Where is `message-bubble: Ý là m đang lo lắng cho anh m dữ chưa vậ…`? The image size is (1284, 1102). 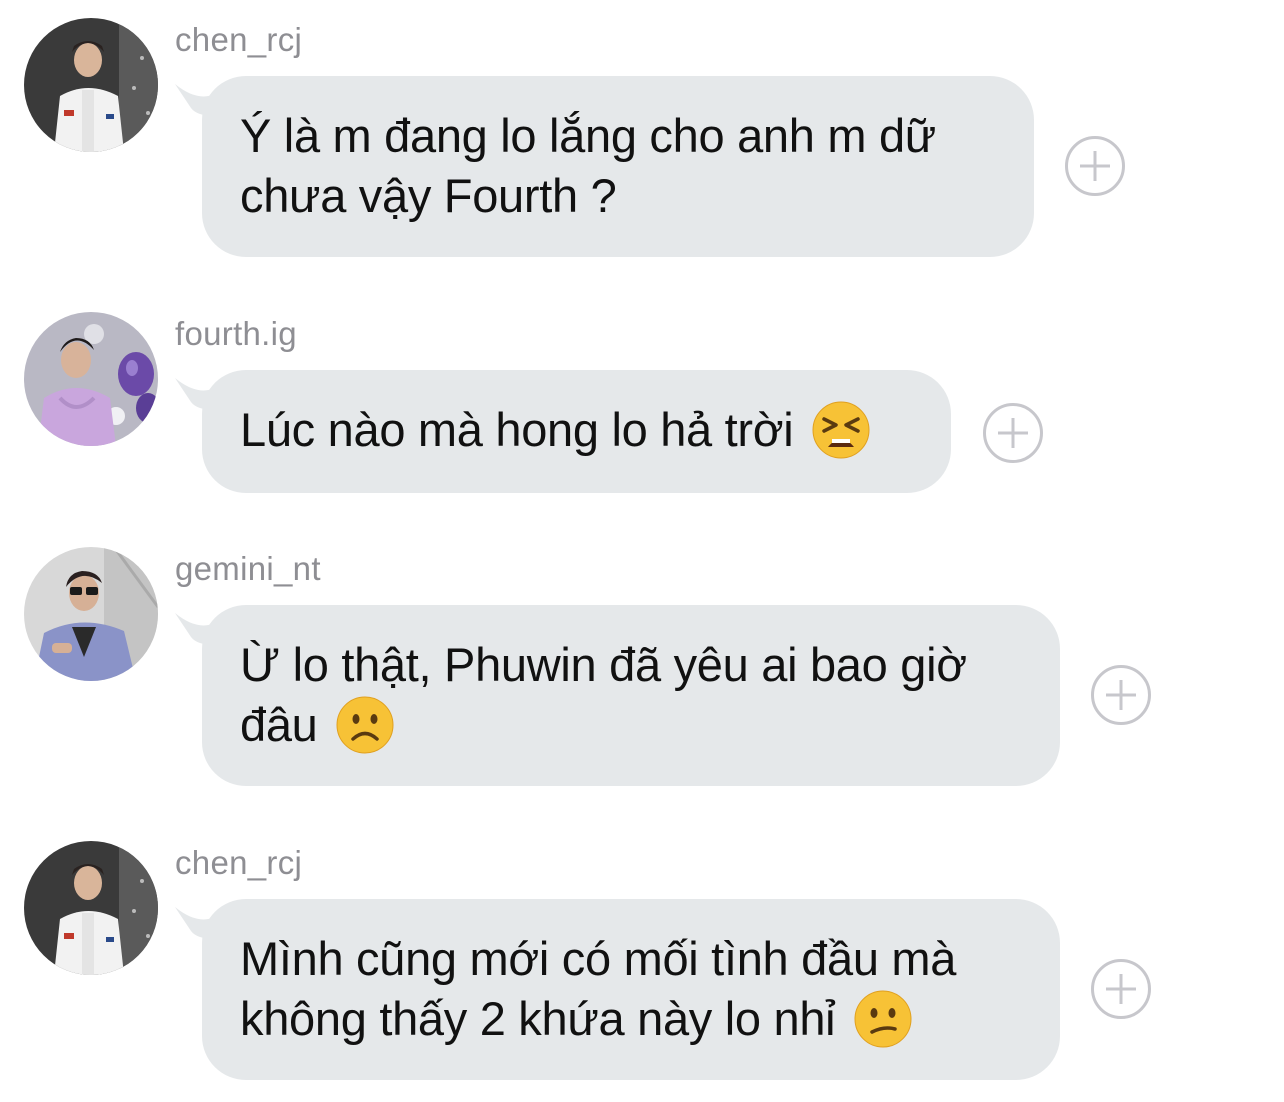 message-bubble: Ý là m đang lo lắng cho anh m dữ chưa vậ… is located at coordinates (618, 166).